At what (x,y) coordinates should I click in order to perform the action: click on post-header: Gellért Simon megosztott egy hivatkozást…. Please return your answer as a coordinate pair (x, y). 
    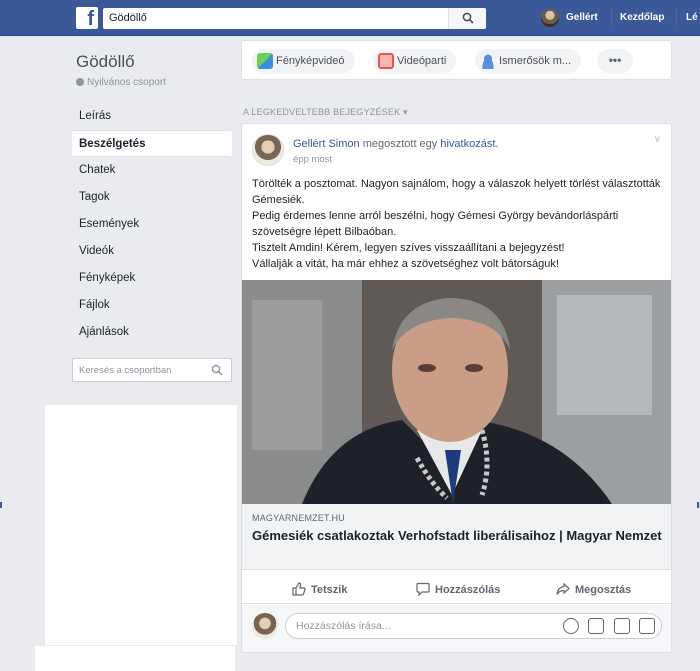
    Looking at the image, I should click on (395, 144).